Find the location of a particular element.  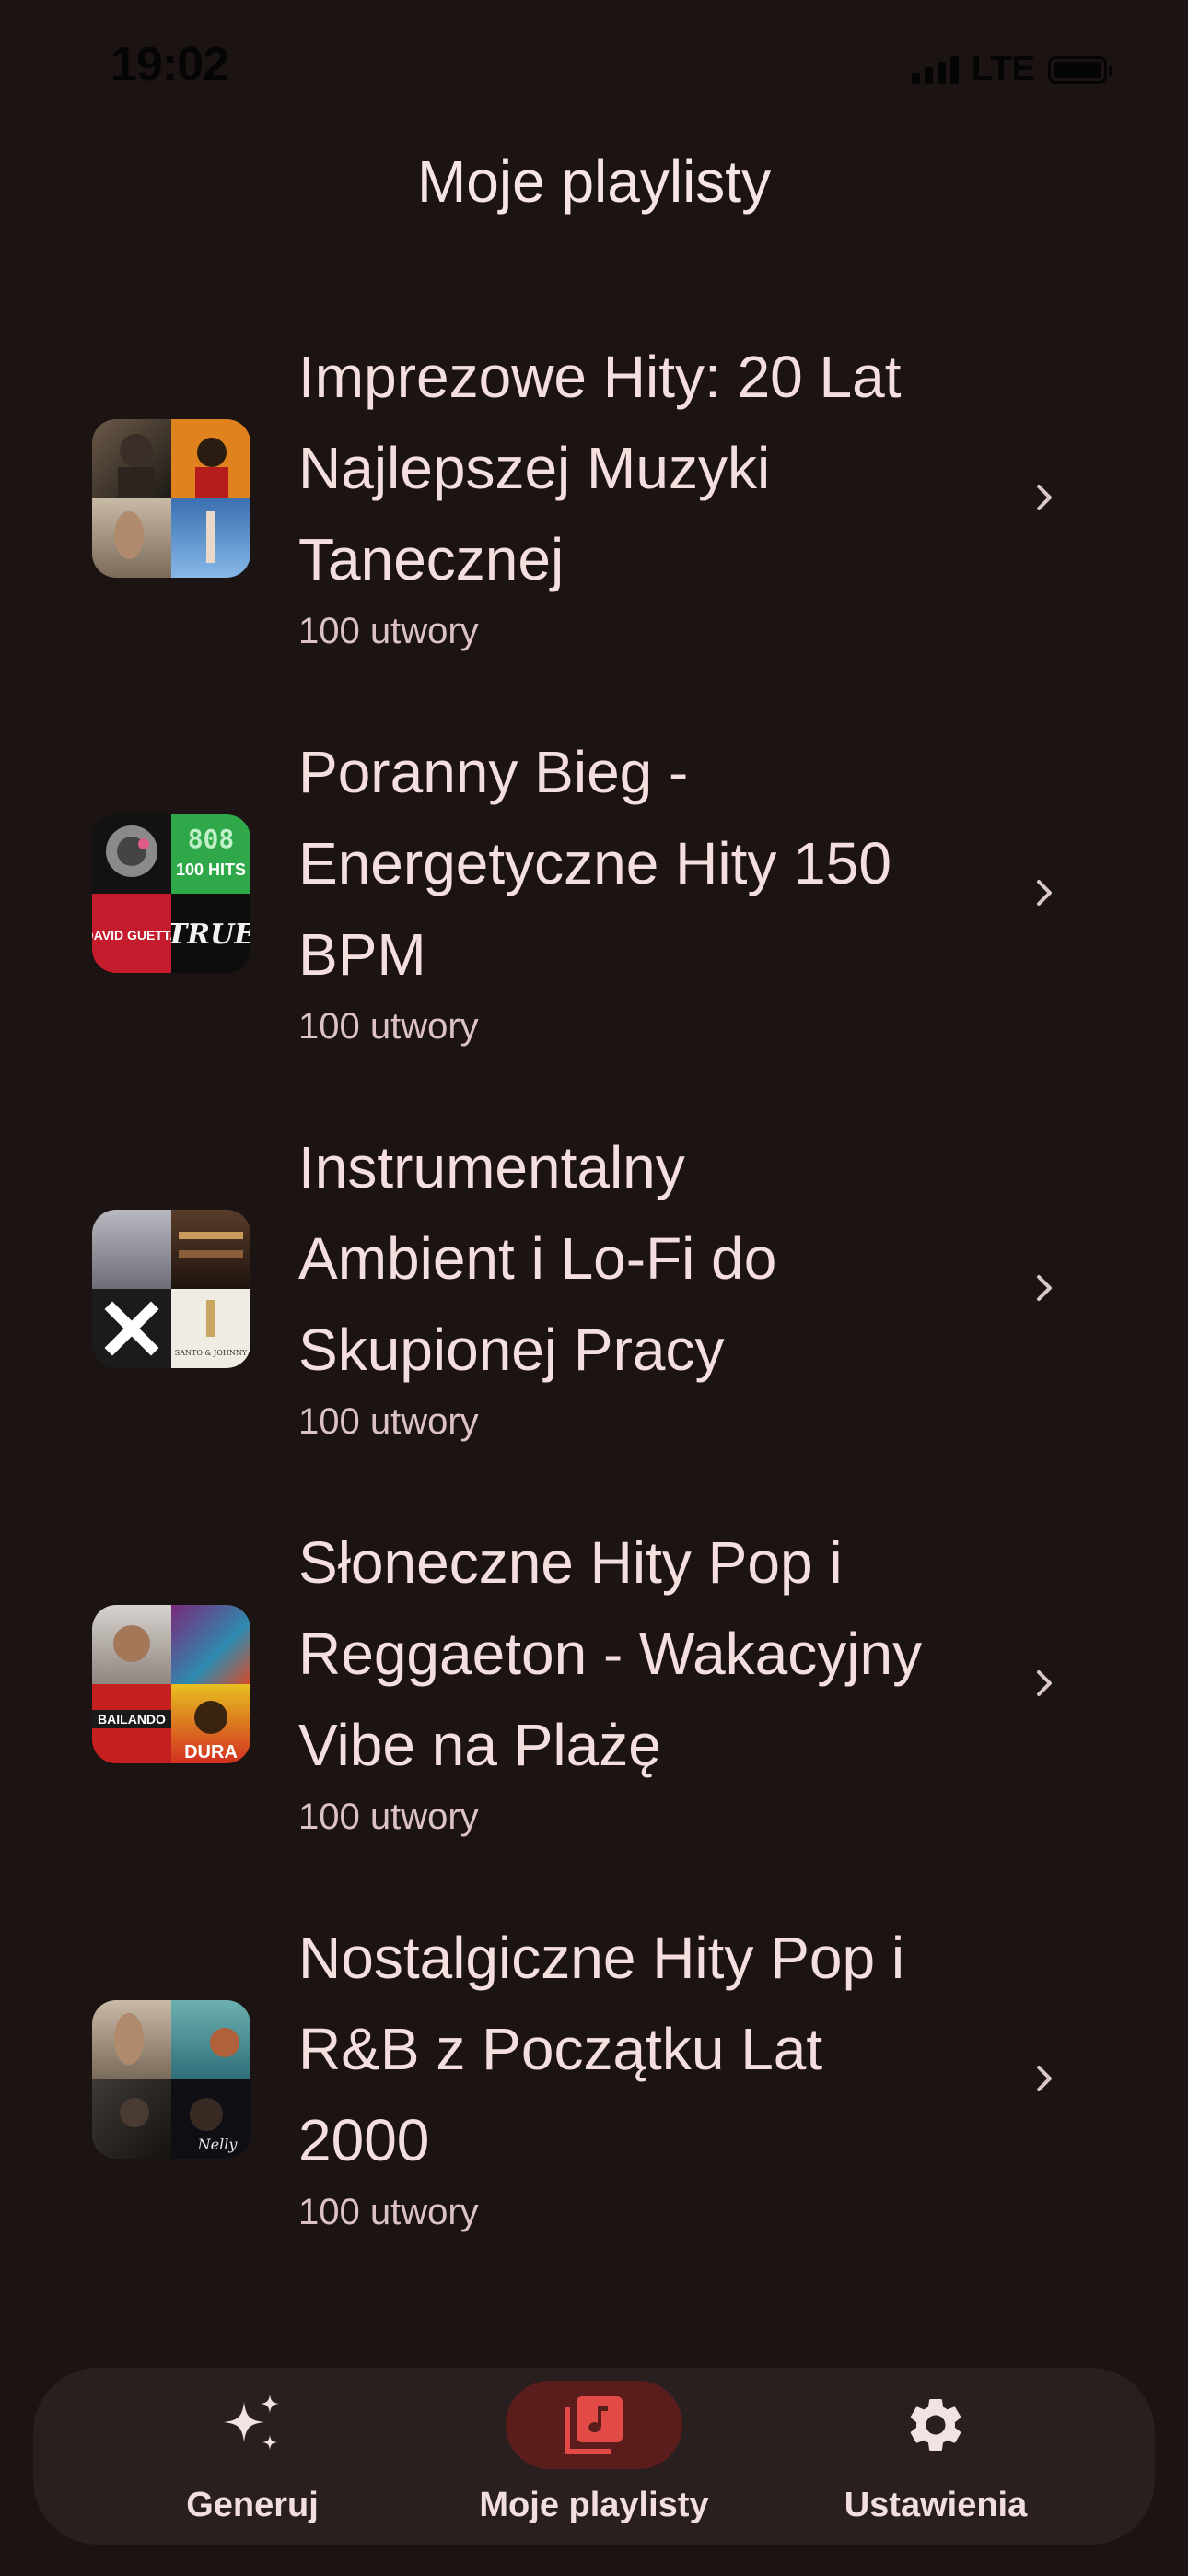

playlist-icon is located at coordinates (594, 2425).